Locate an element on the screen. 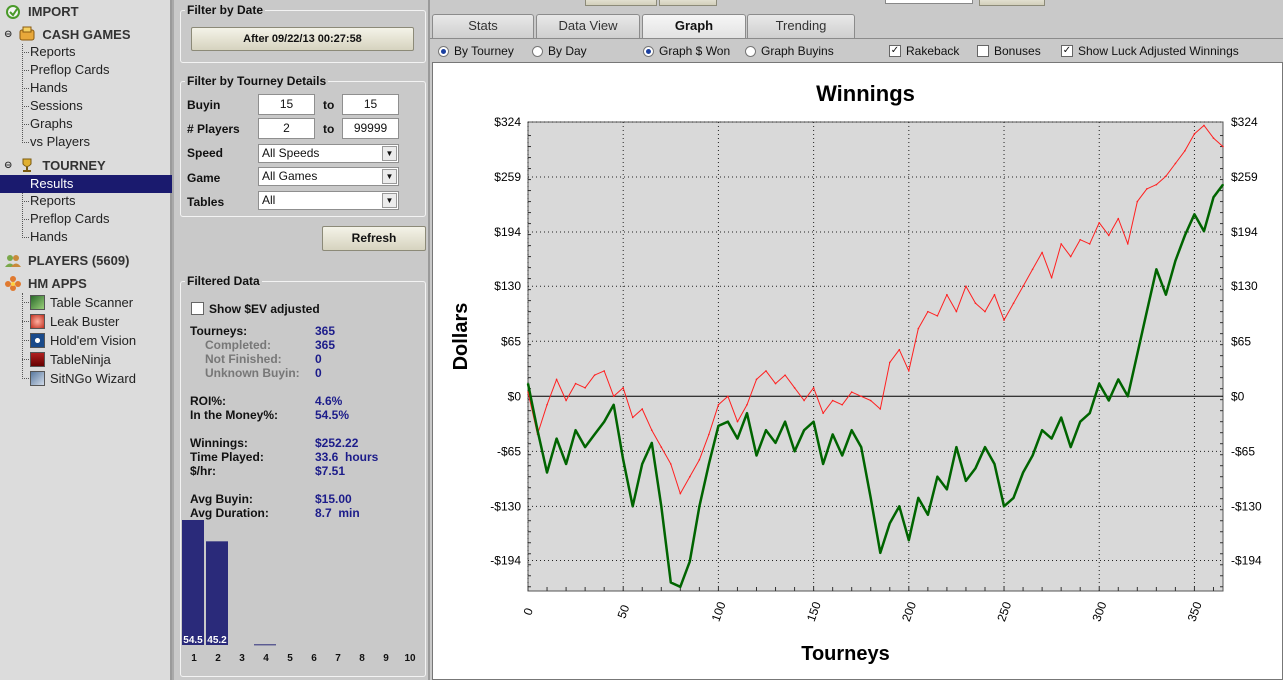 The width and height of the screenshot is (1283, 680). app-leak-buster: Leak Buster is located at coordinates (74, 321).